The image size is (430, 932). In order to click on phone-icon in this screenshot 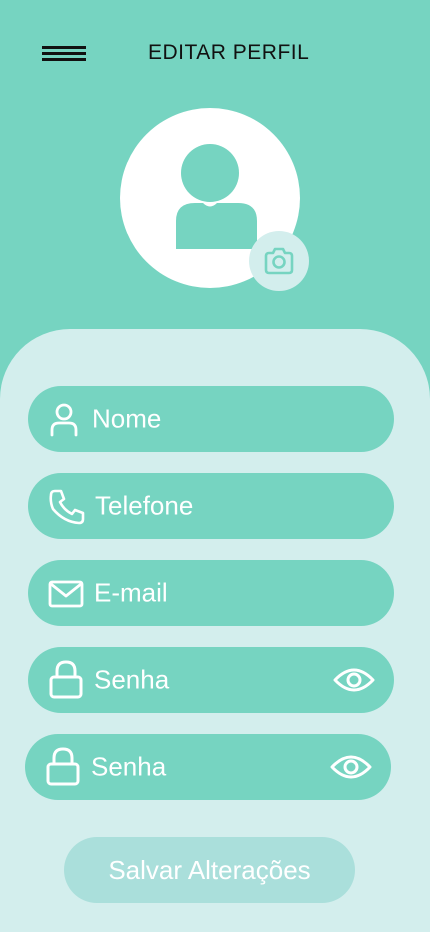, I will do `click(67, 507)`.